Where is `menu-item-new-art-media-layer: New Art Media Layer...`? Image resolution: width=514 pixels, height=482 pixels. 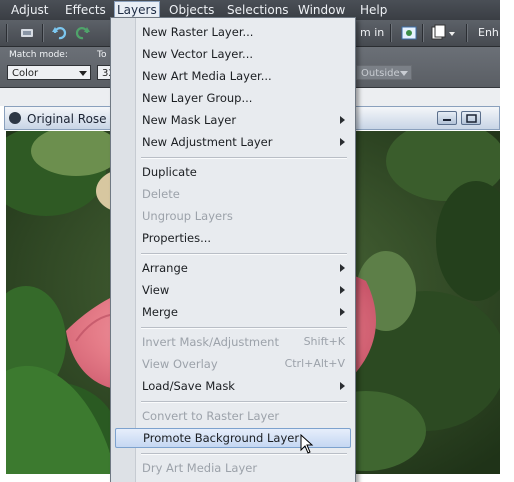 menu-item-new-art-media-layer: New Art Media Layer... is located at coordinates (233, 76).